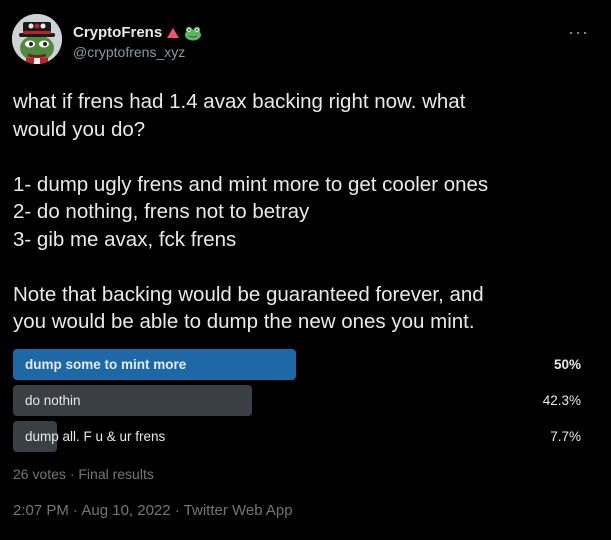  What do you see at coordinates (567, 364) in the screenshot?
I see `poll-option-percent: 50%` at bounding box center [567, 364].